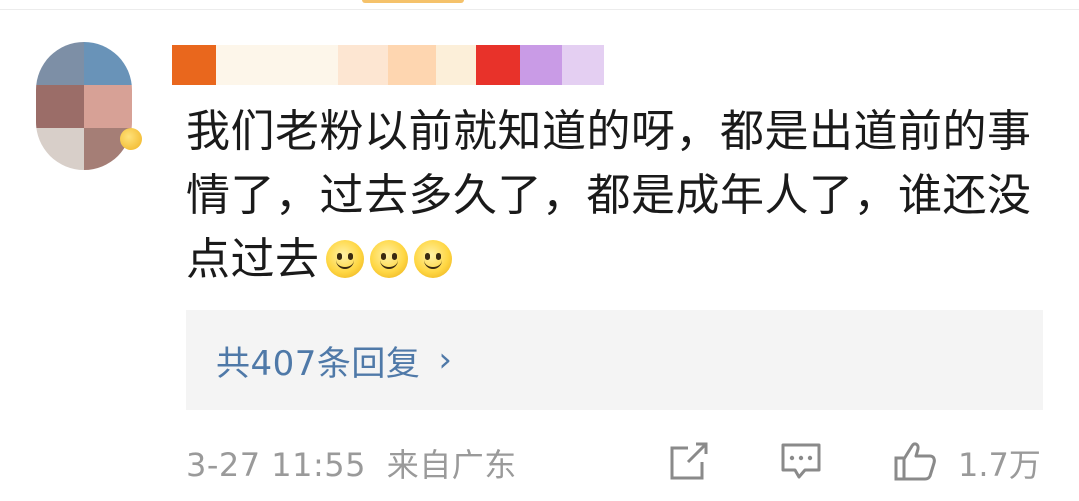  I want to click on chevron-right-icon: ›, so click(445, 360).